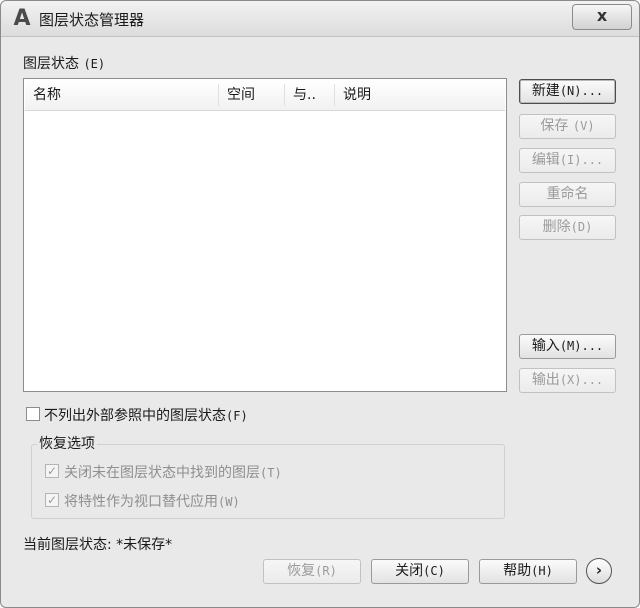 This screenshot has width=640, height=608. I want to click on save-button-shortcut: (V), so click(583, 126).